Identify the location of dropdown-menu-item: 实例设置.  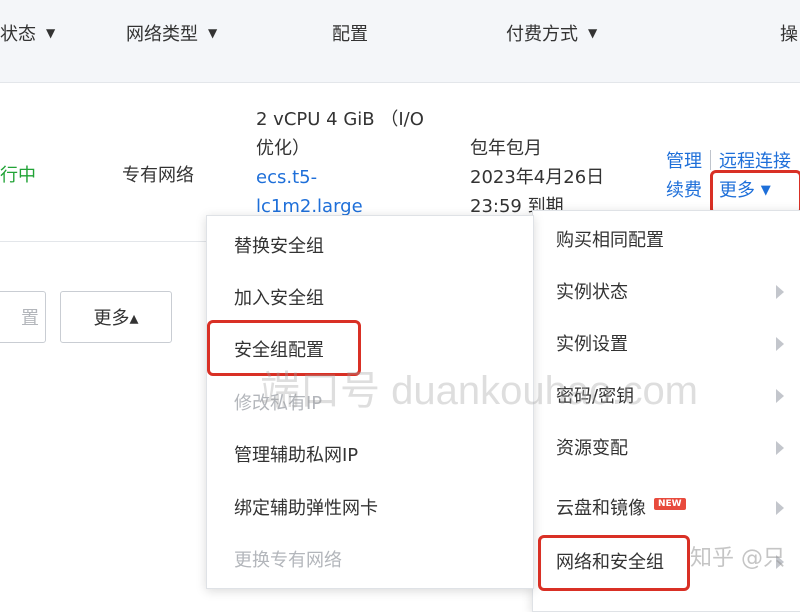
(592, 343).